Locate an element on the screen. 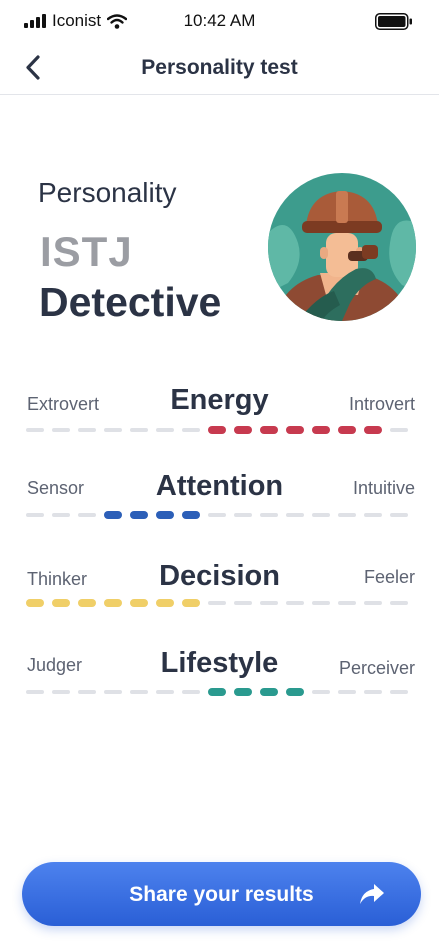 Image resolution: width=439 pixels, height=948 pixels. page-title: Personality test is located at coordinates (219, 67).